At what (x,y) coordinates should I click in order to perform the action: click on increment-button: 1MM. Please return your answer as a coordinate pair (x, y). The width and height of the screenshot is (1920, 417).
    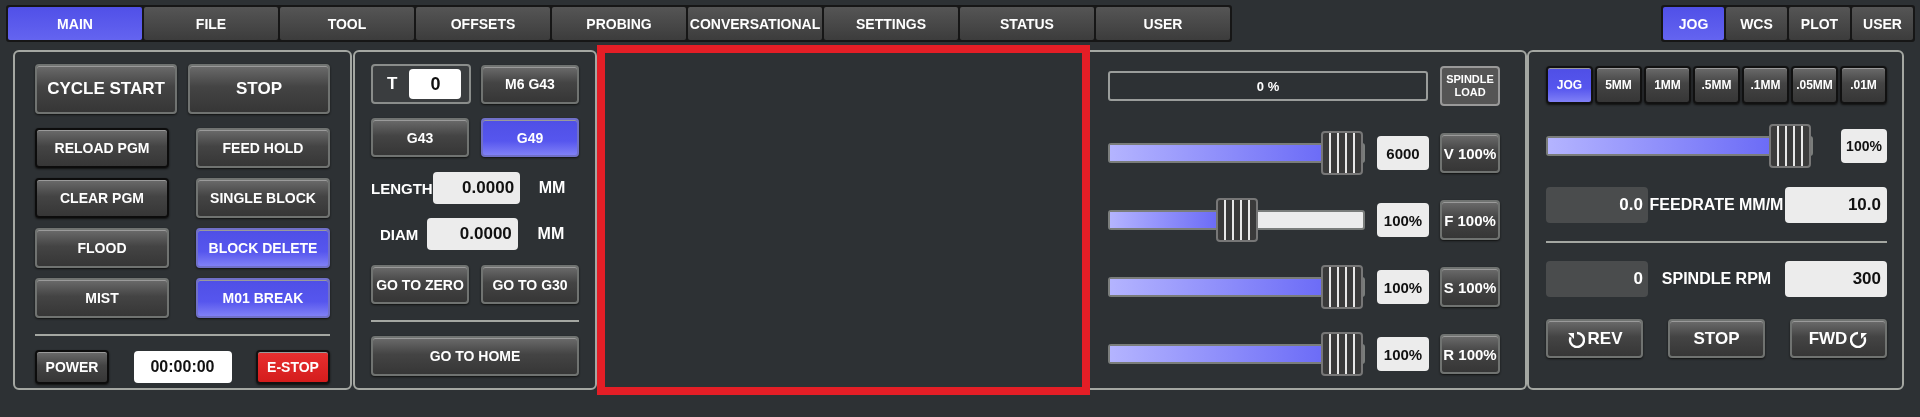
    Looking at the image, I should click on (1667, 85).